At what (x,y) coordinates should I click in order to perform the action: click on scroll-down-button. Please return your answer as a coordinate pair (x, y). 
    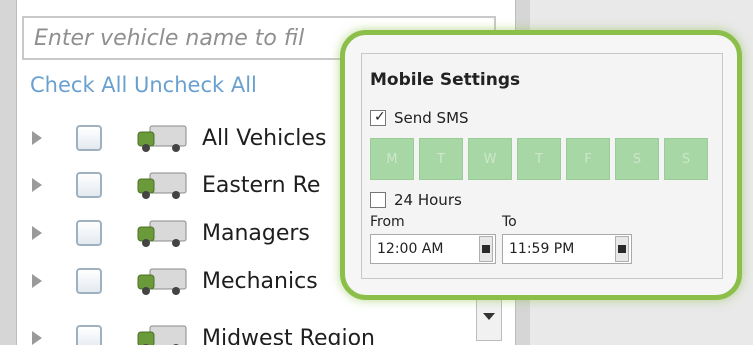
    Looking at the image, I should click on (489, 318).